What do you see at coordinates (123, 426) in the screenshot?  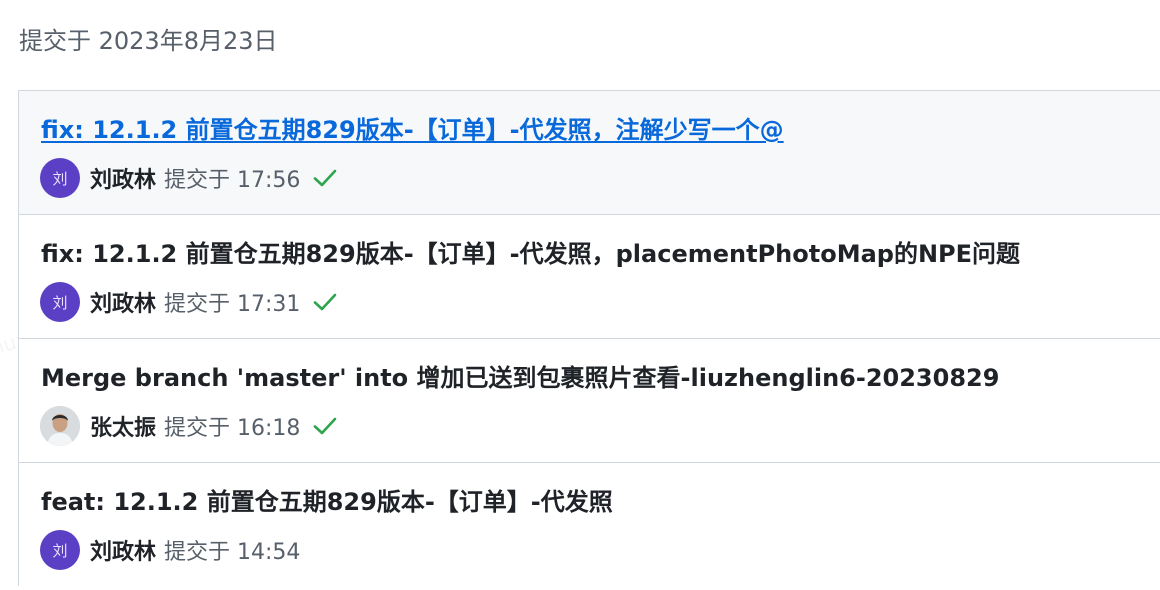 I see `commit-author: 张太振` at bounding box center [123, 426].